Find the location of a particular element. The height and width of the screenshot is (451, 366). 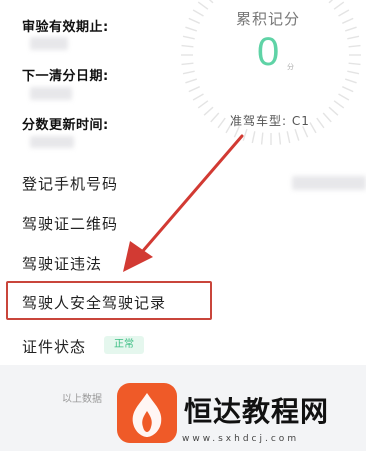

watermark-logo is located at coordinates (147, 413).